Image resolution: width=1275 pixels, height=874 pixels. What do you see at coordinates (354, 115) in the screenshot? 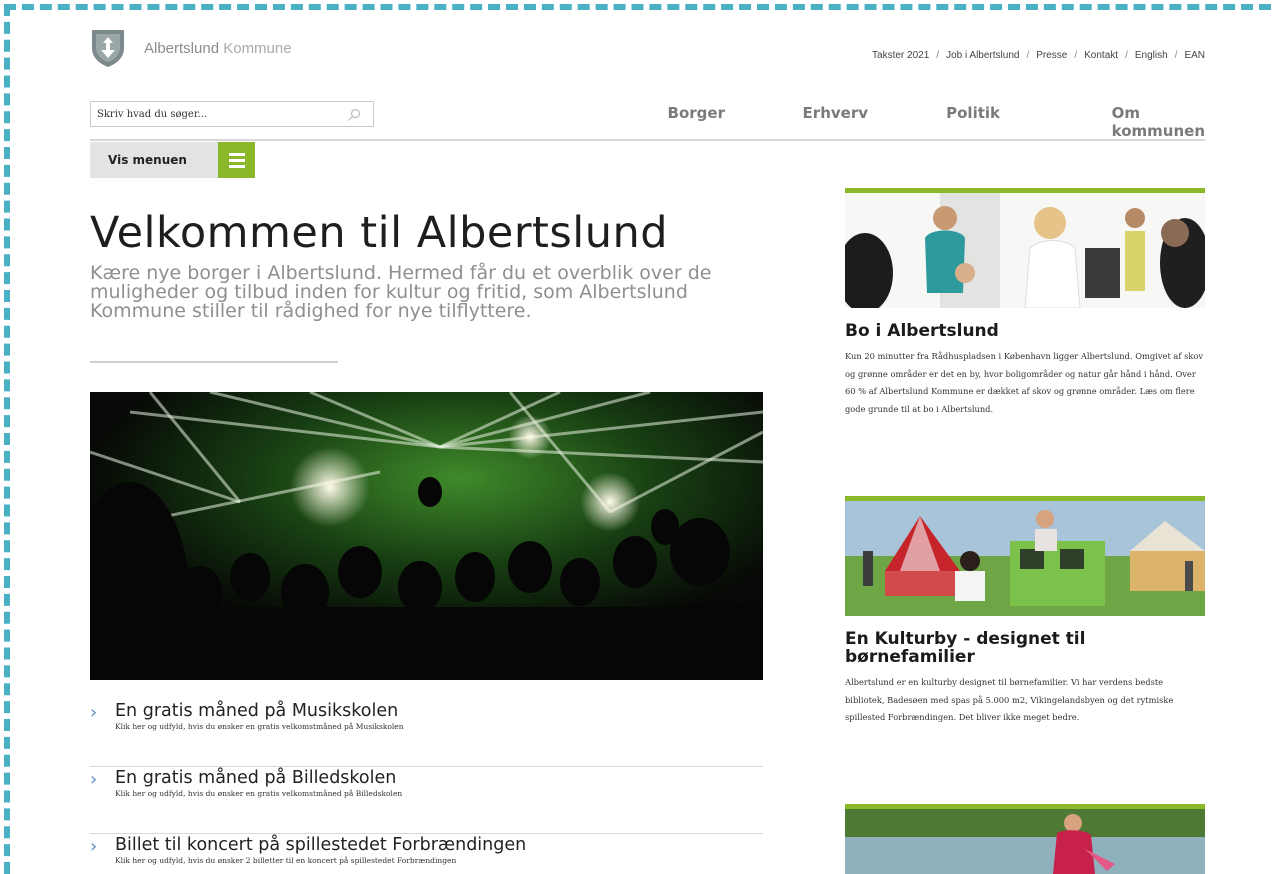
I see `search-icon` at bounding box center [354, 115].